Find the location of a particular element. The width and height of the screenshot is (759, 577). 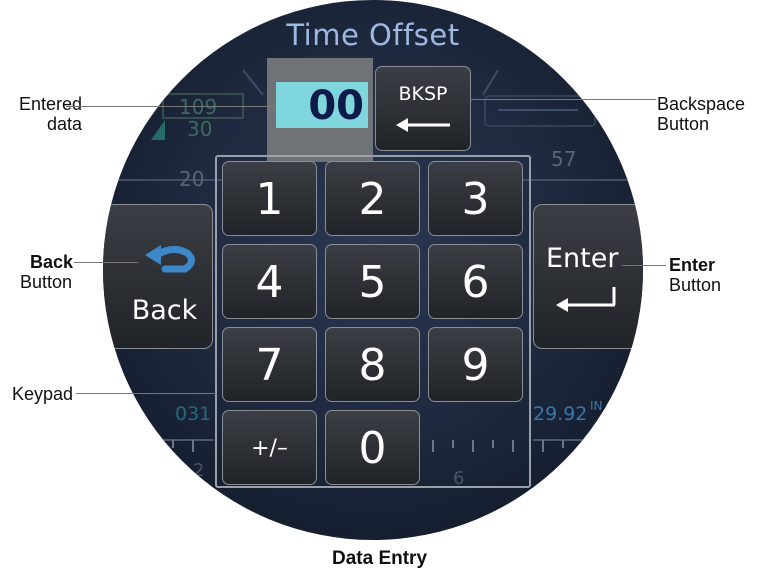

page-title: Time Offset is located at coordinates (373, 35).